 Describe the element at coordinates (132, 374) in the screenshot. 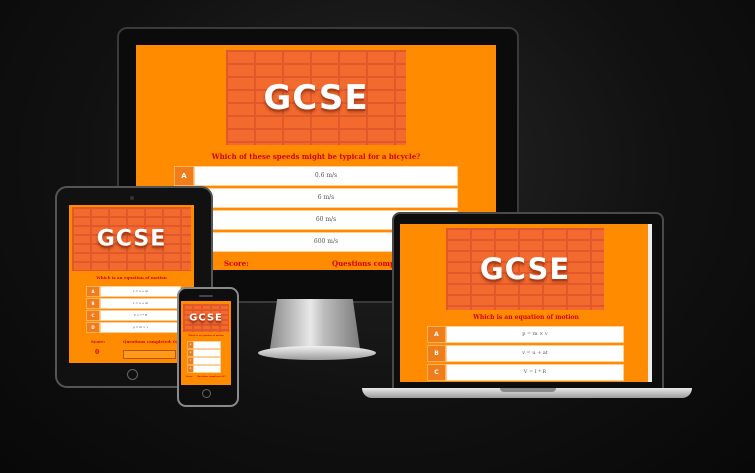

I see `tablet-home-button` at that location.